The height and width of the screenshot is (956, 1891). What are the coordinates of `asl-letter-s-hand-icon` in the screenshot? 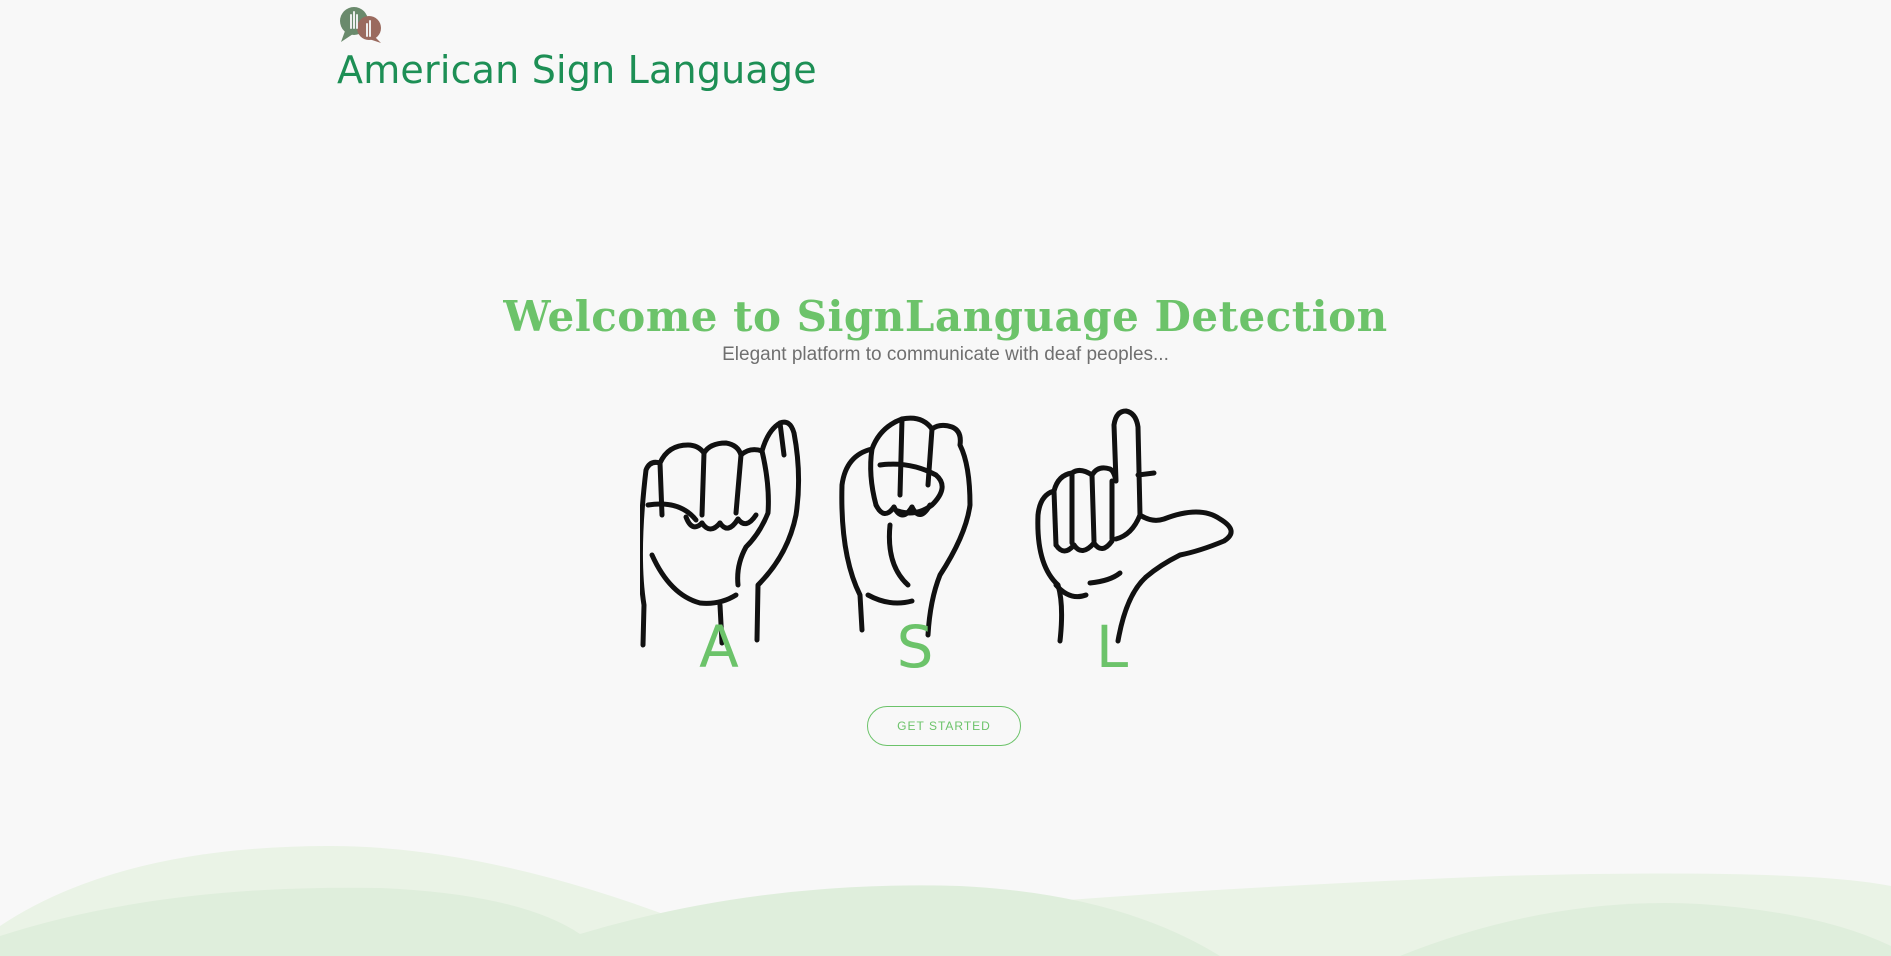 It's located at (906, 526).